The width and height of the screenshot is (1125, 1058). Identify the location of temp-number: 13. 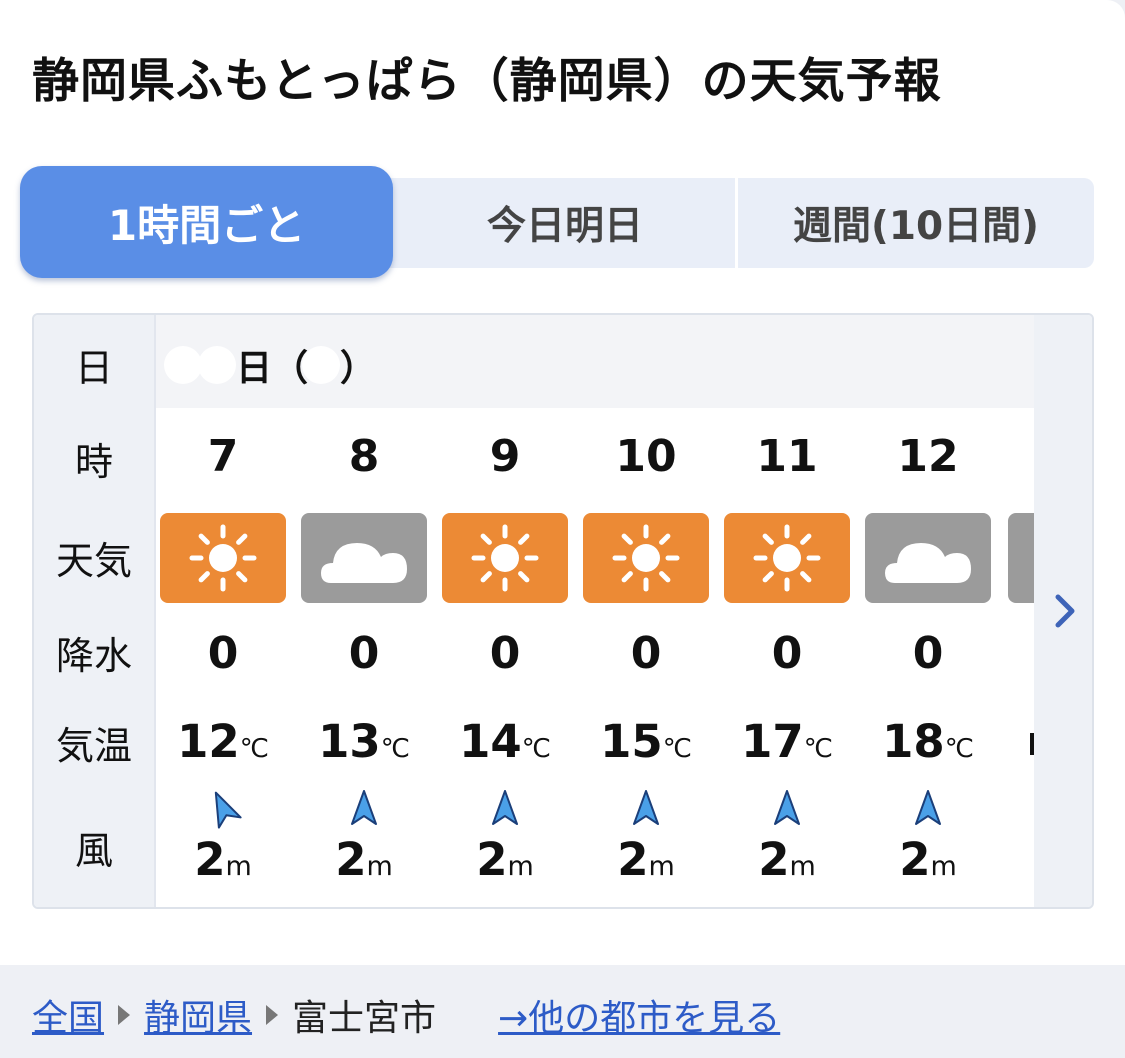
(349, 741).